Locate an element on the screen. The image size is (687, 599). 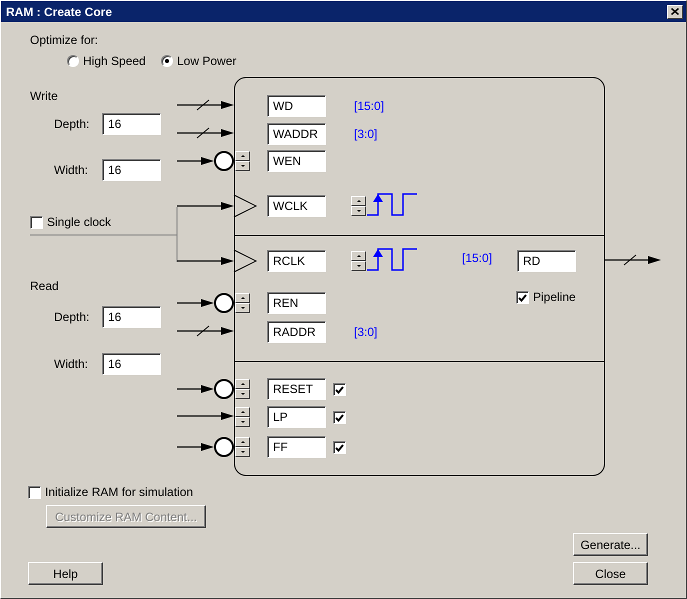
radio-label: Low Power is located at coordinates (206, 61).